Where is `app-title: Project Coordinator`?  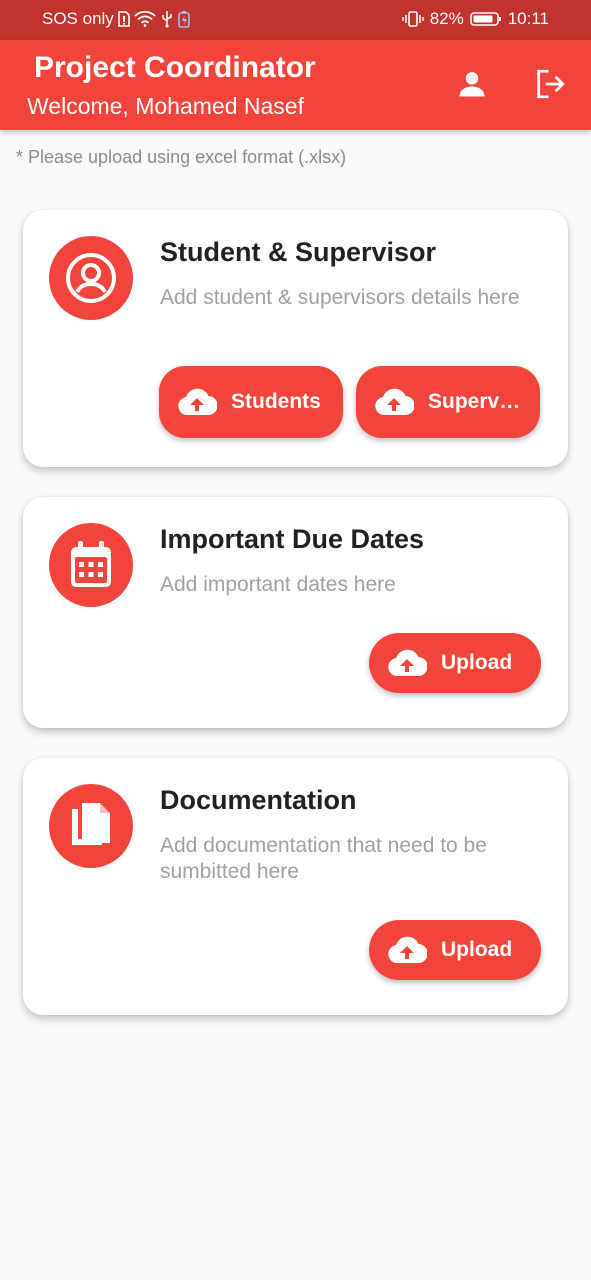 app-title: Project Coordinator is located at coordinates (175, 67).